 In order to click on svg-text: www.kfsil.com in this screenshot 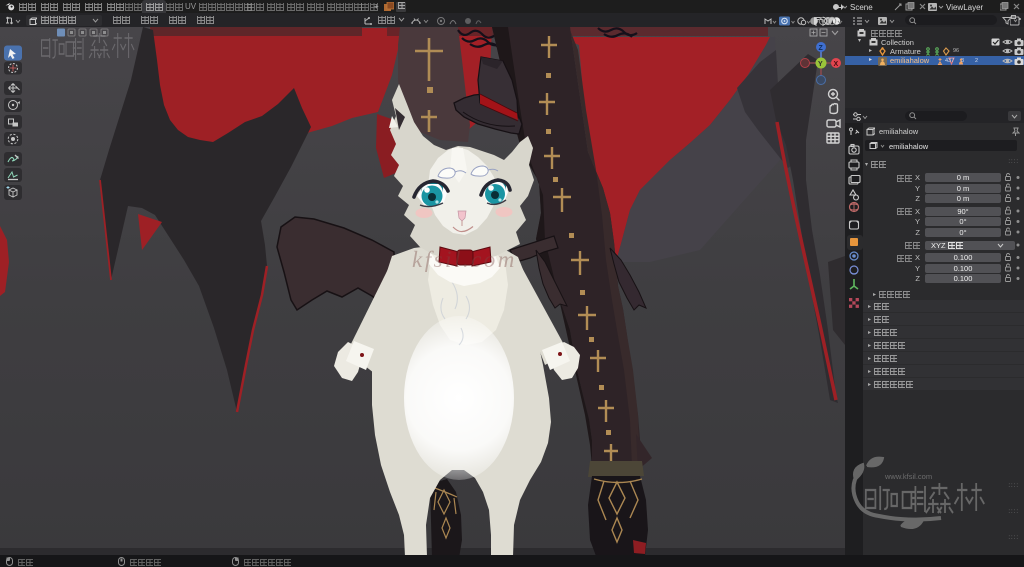, I will do `click(908, 476)`.